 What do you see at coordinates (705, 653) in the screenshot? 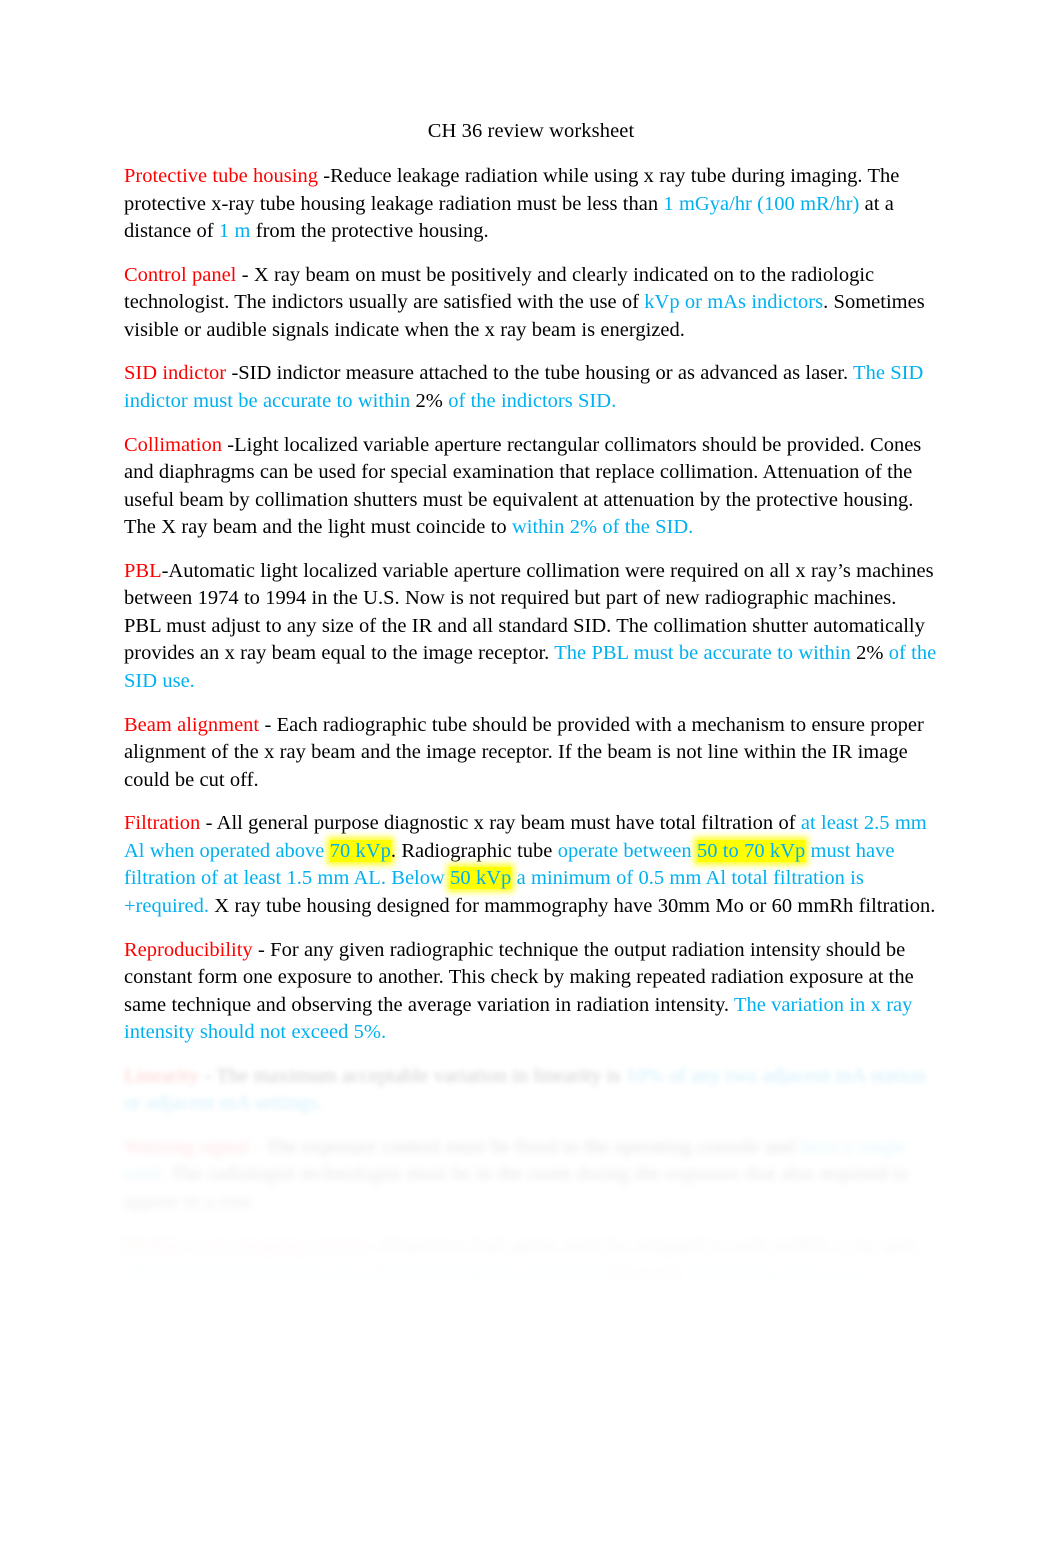
I see `answer-text: The PBL must be accurate to within` at bounding box center [705, 653].